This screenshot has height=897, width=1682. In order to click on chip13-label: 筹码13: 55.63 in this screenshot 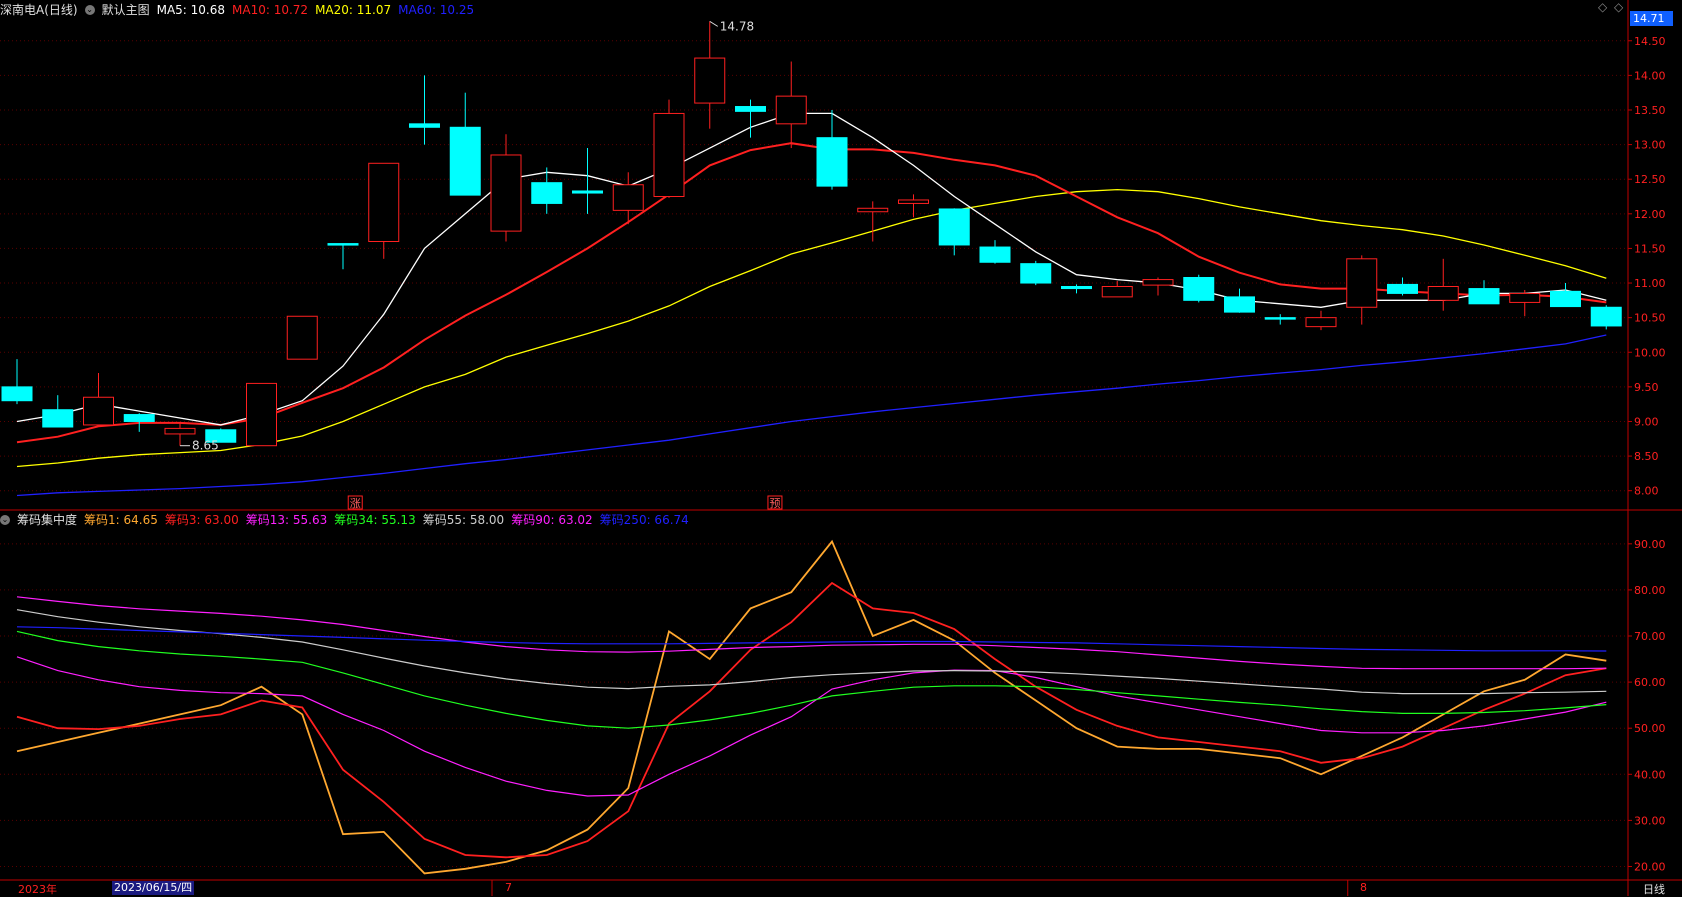, I will do `click(286, 520)`.